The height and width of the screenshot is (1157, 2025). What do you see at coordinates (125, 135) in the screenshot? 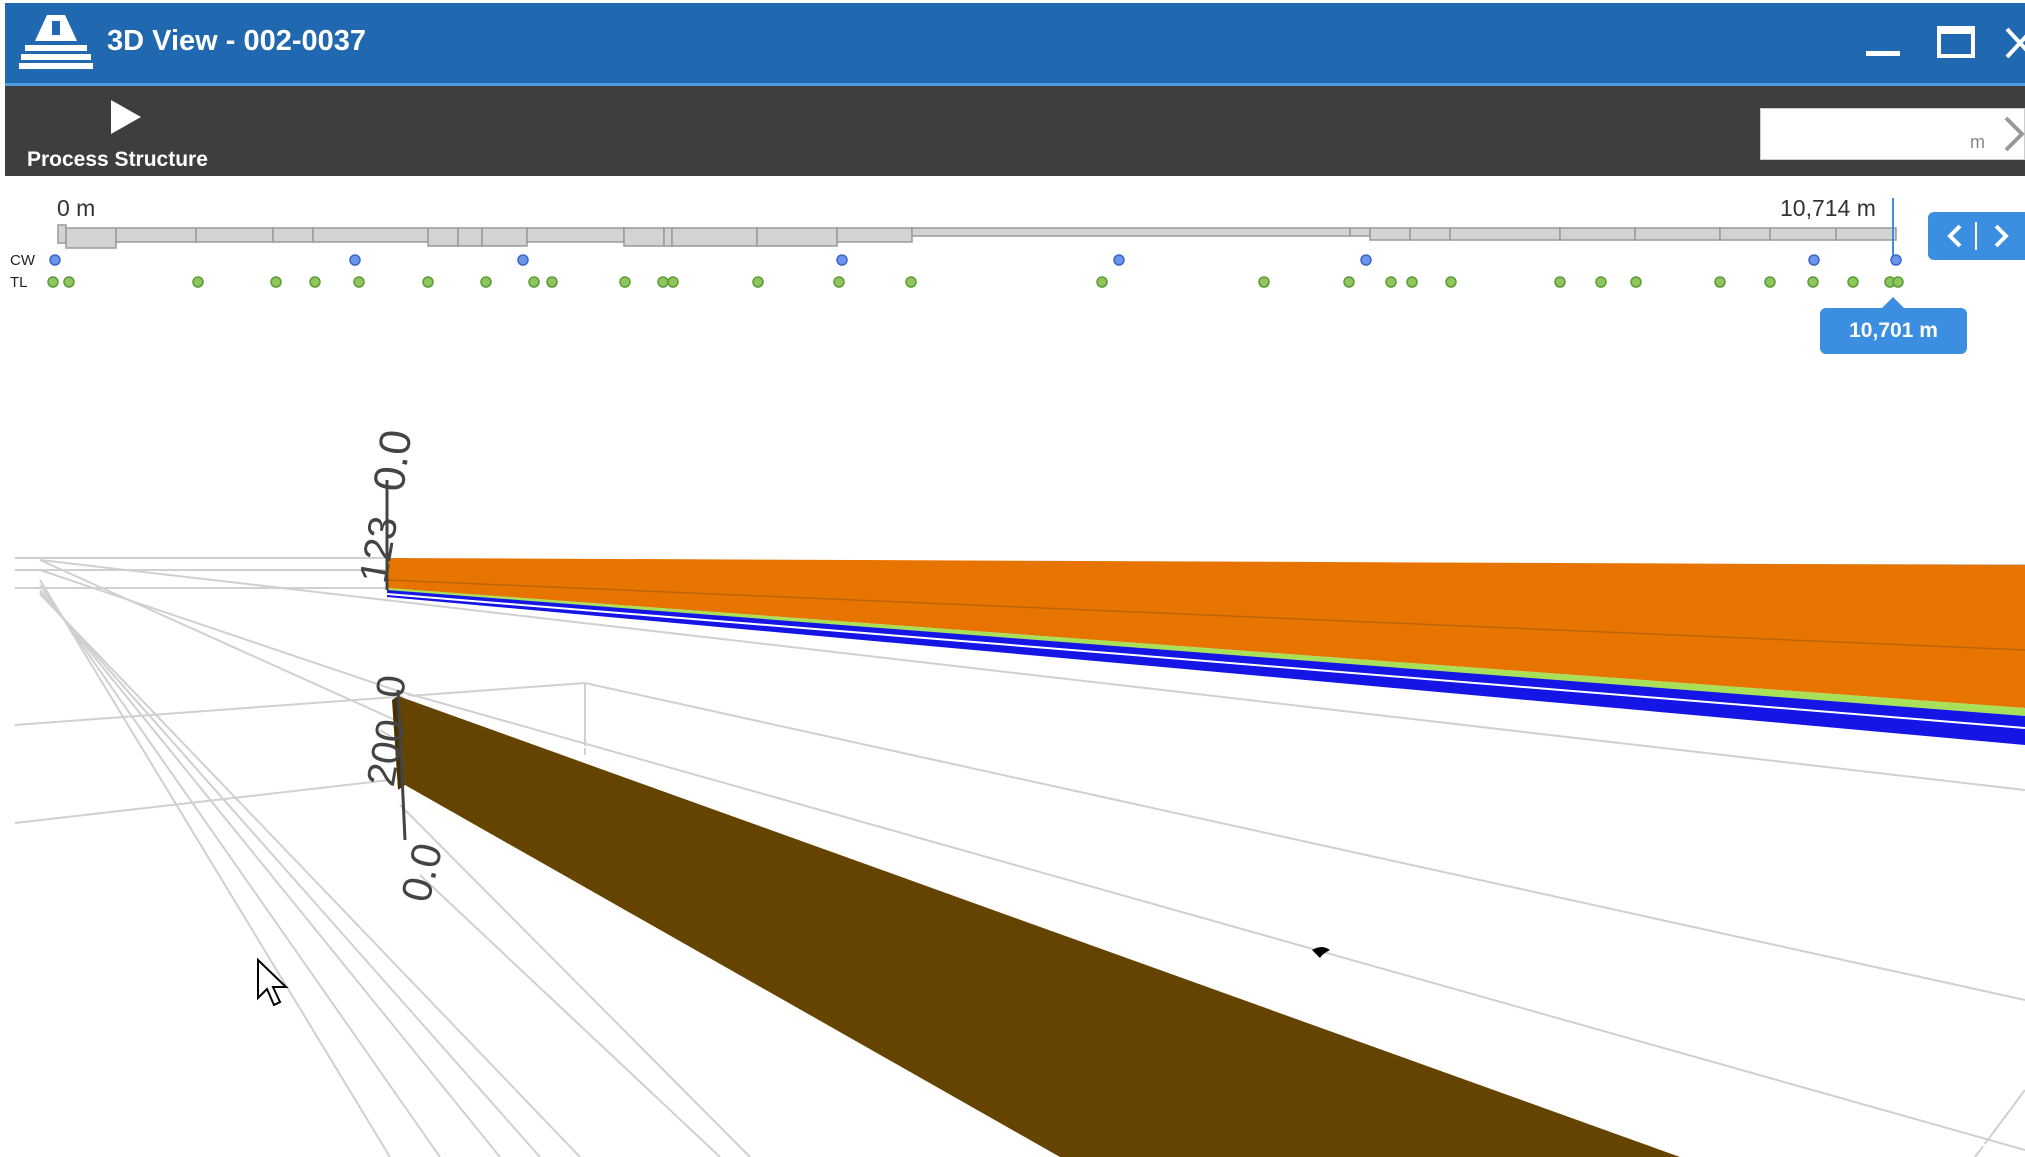
I see `process-structure-button: Process Structure` at bounding box center [125, 135].